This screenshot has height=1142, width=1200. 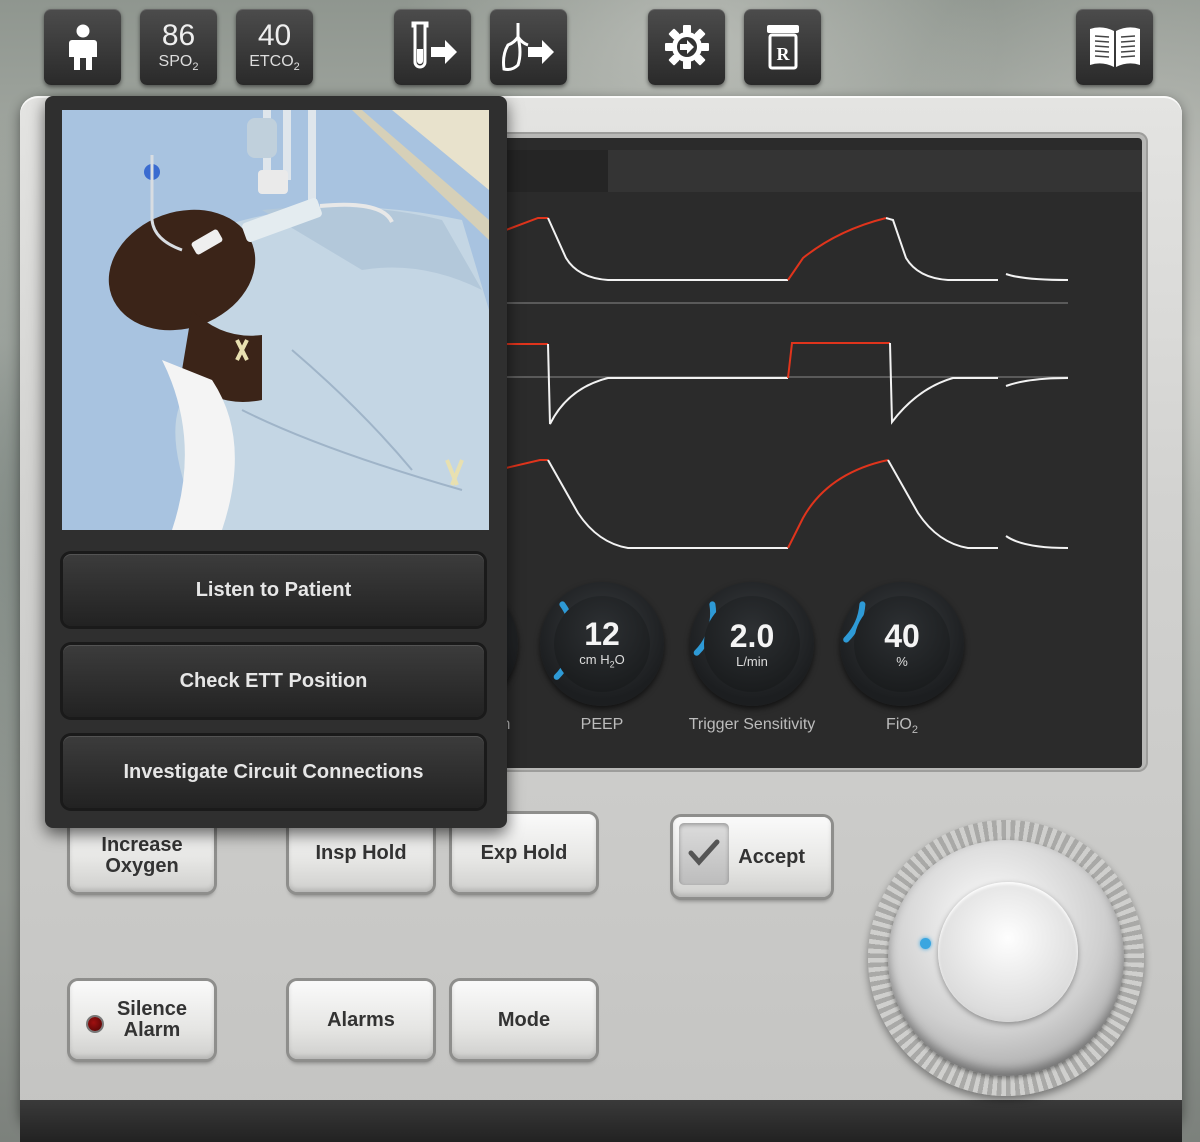 I want to click on pressure-curve-insp, so click(x=526, y=224).